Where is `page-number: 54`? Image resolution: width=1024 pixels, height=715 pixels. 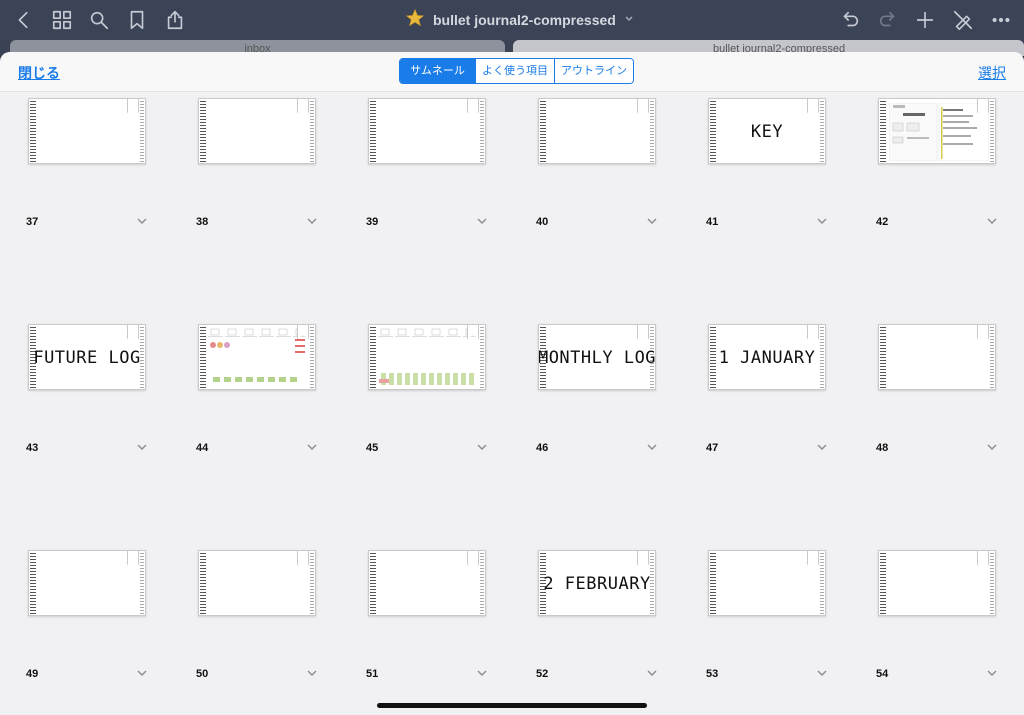 page-number: 54 is located at coordinates (882, 674).